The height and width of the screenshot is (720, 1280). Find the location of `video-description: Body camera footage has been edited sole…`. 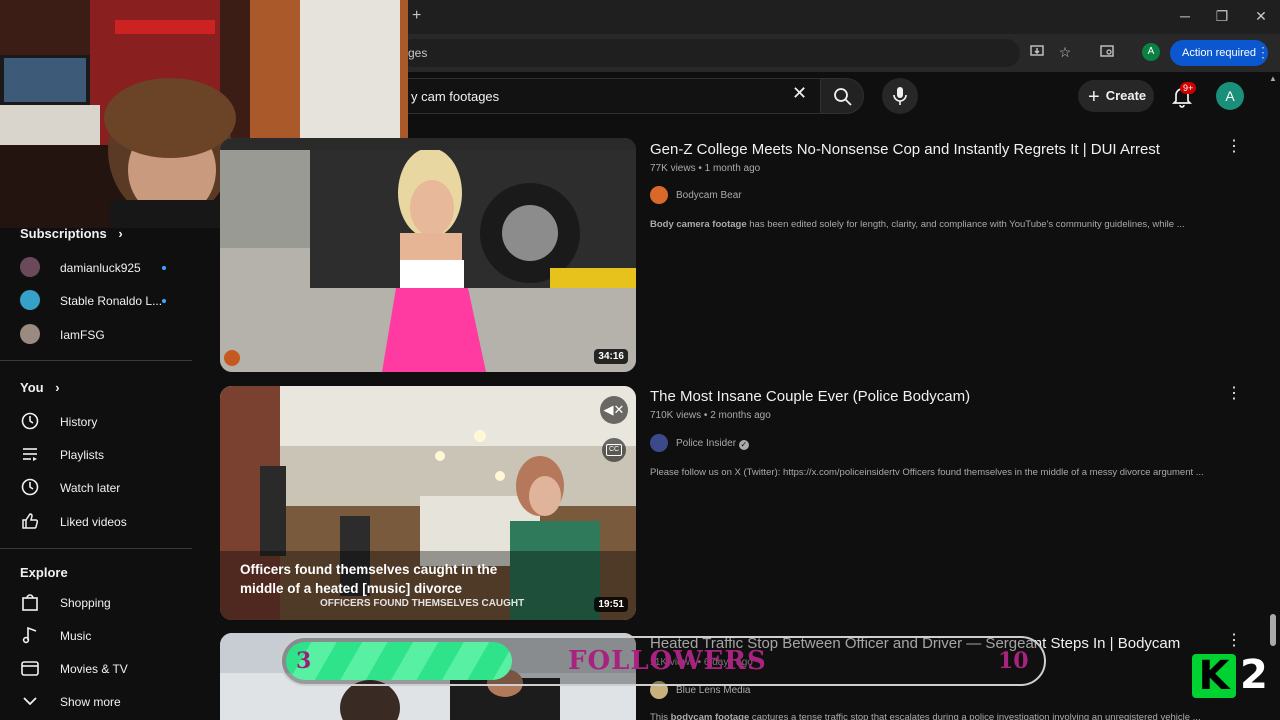

video-description: Body camera footage has been edited sole… is located at coordinates (950, 224).